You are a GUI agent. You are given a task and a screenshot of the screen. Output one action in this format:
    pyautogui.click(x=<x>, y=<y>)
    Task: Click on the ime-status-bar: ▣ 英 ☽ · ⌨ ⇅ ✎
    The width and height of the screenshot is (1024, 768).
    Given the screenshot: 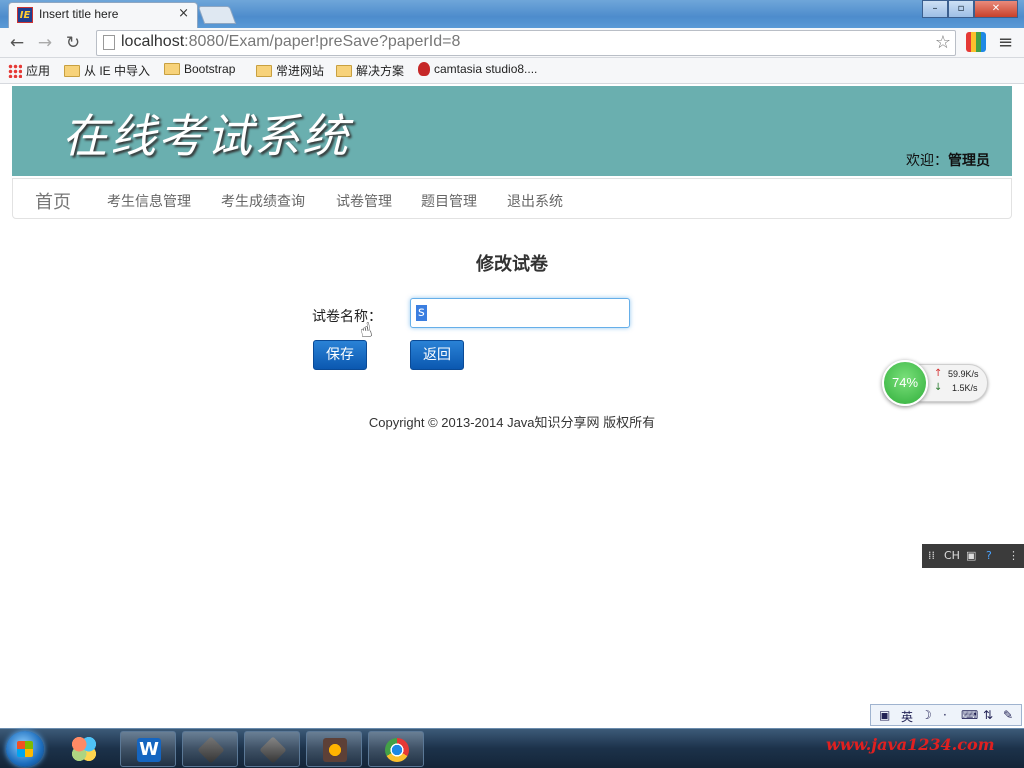 What is the action you would take?
    pyautogui.click(x=946, y=715)
    